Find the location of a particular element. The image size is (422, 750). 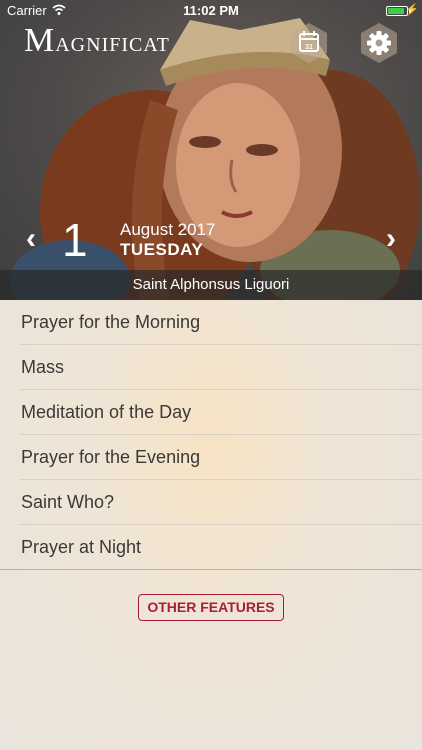

calendar-icon: 31 is located at coordinates (309, 43).